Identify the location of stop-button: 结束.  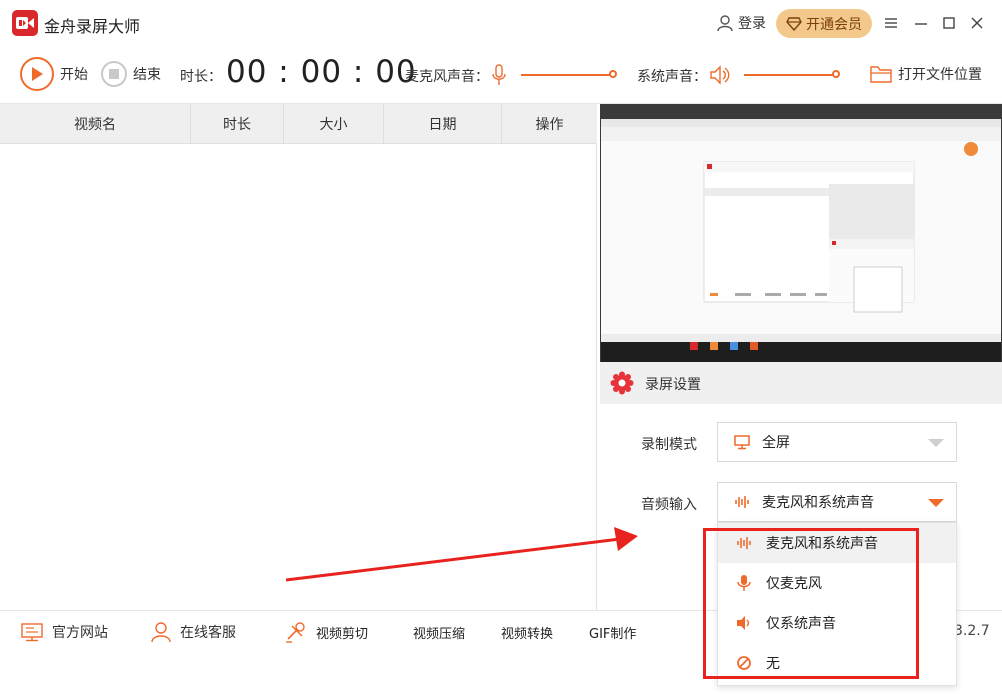
(131, 74).